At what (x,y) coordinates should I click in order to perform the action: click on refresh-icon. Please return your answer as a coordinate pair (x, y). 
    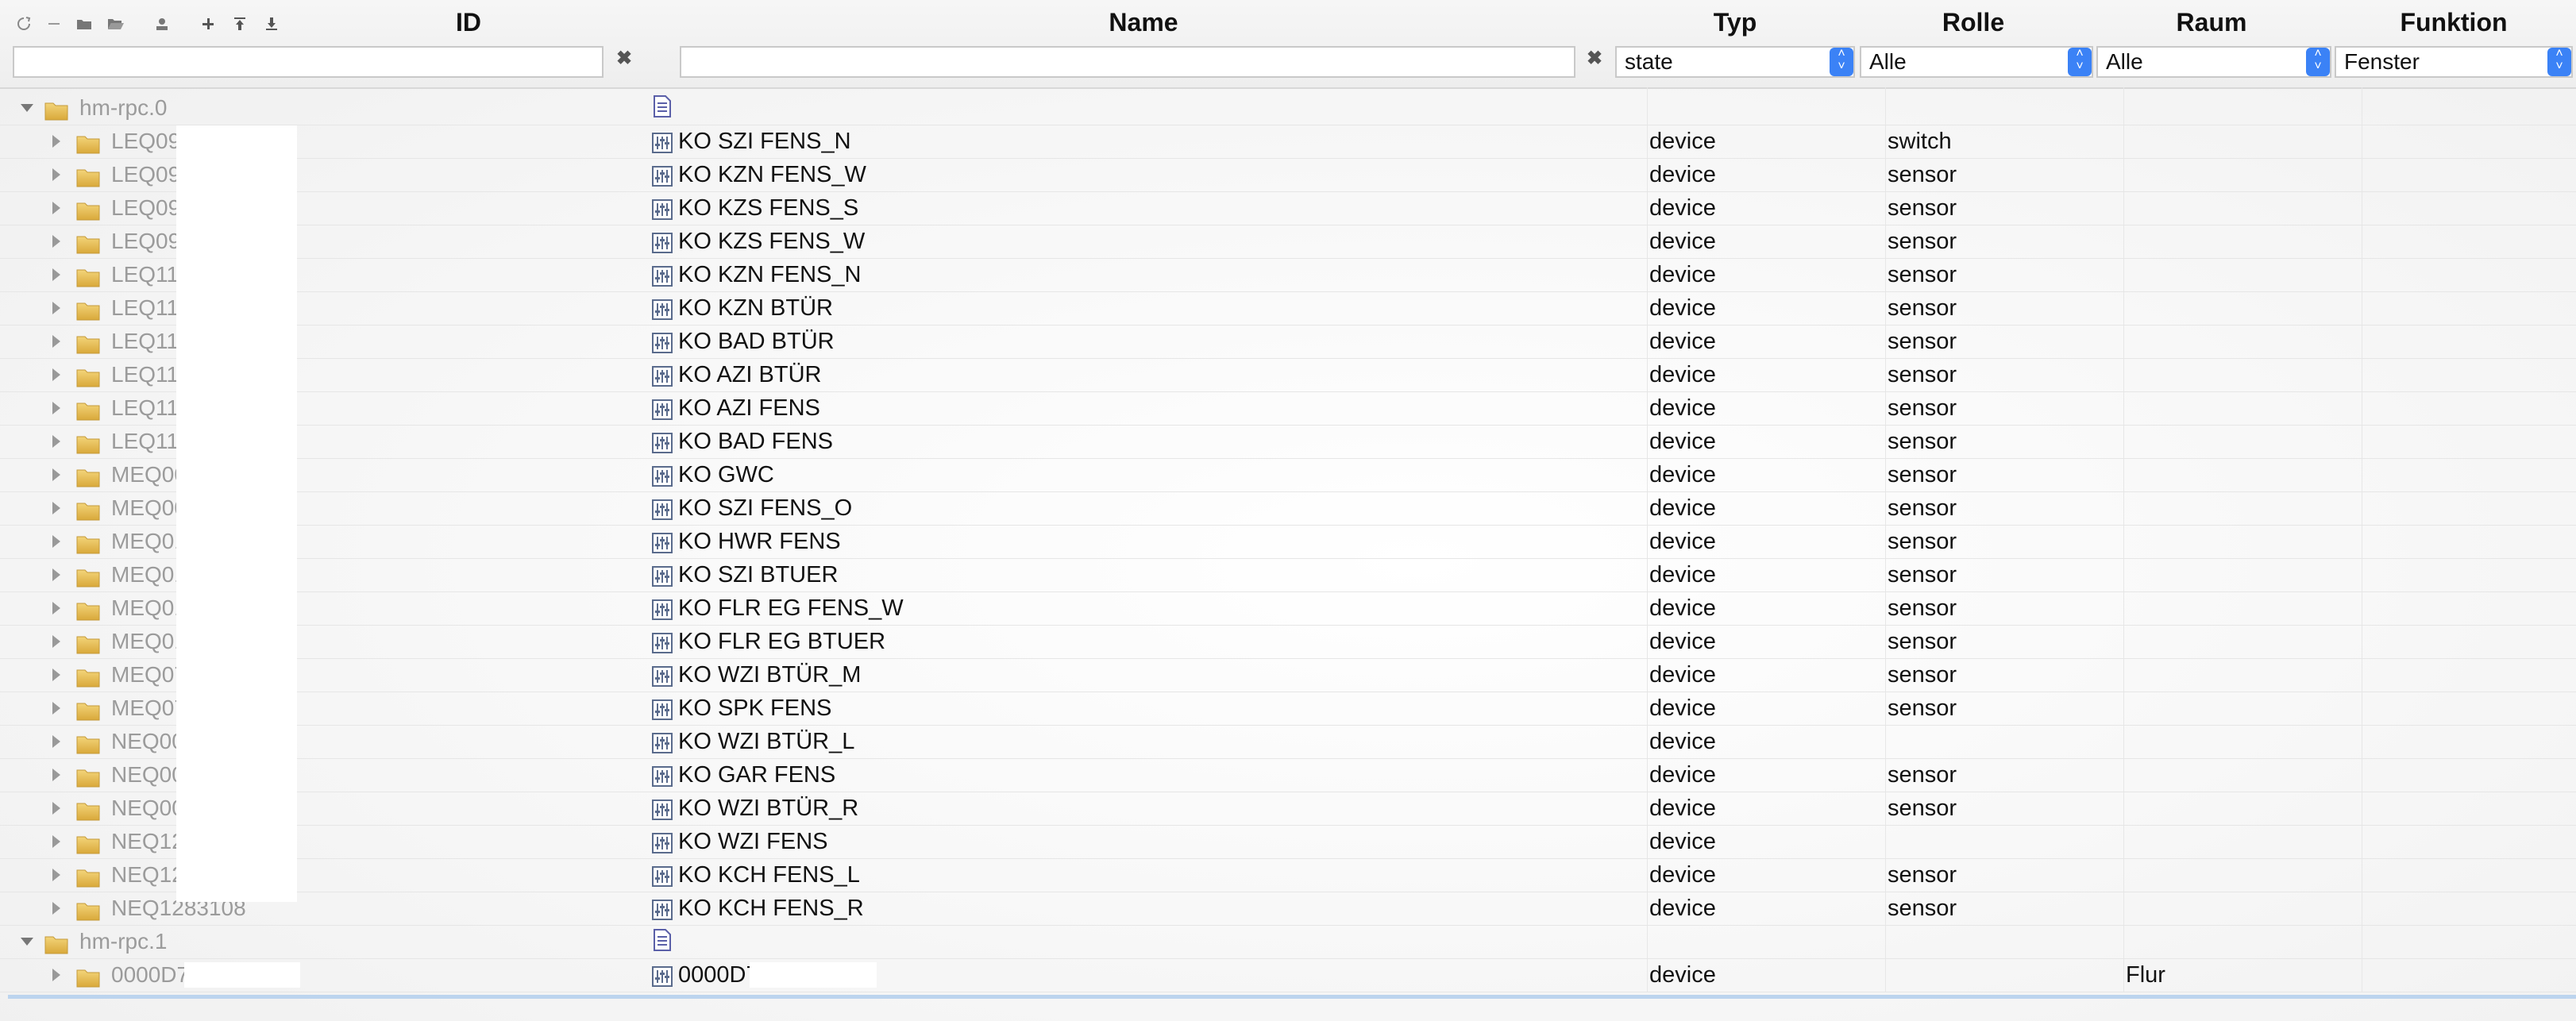
    Looking at the image, I should click on (24, 24).